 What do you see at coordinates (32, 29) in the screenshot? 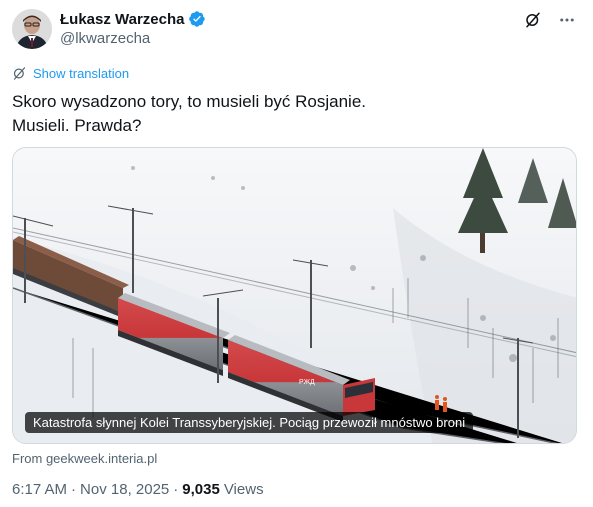
I see `avatar` at bounding box center [32, 29].